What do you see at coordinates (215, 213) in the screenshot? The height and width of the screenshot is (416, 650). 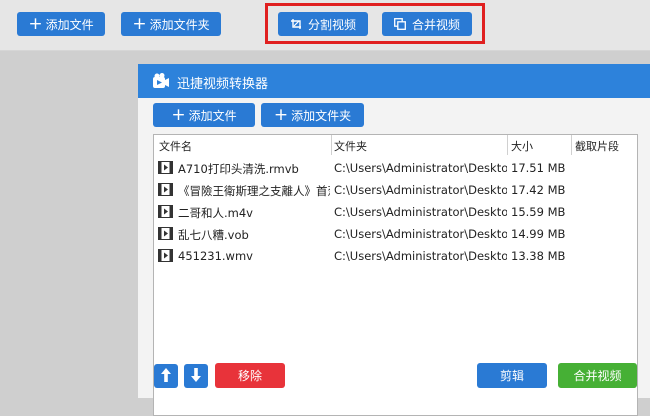 I see `file-name: 二哥和人.m4v` at bounding box center [215, 213].